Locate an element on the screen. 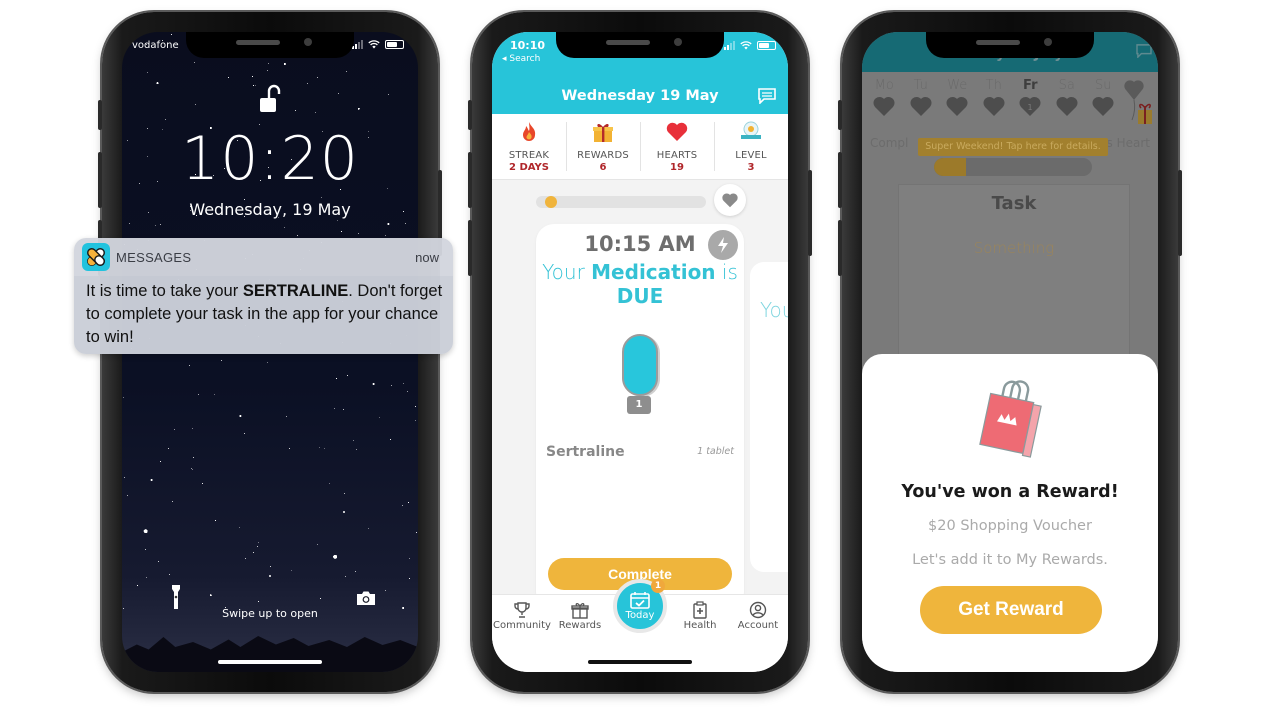 This screenshot has width=1280, height=717. weekly-progress-bar is located at coordinates (1013, 167).